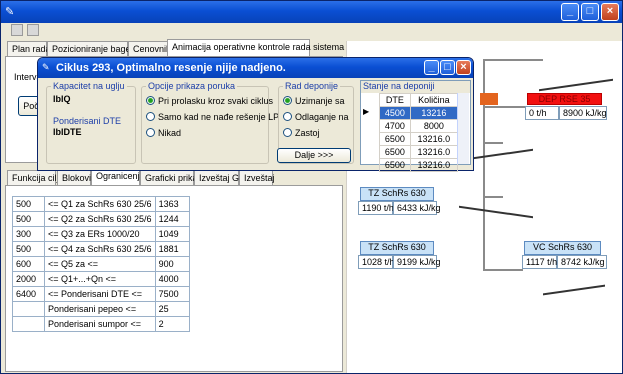 The height and width of the screenshot is (374, 623). What do you see at coordinates (28, 279) in the screenshot?
I see `constraint-cell: 2000` at bounding box center [28, 279].